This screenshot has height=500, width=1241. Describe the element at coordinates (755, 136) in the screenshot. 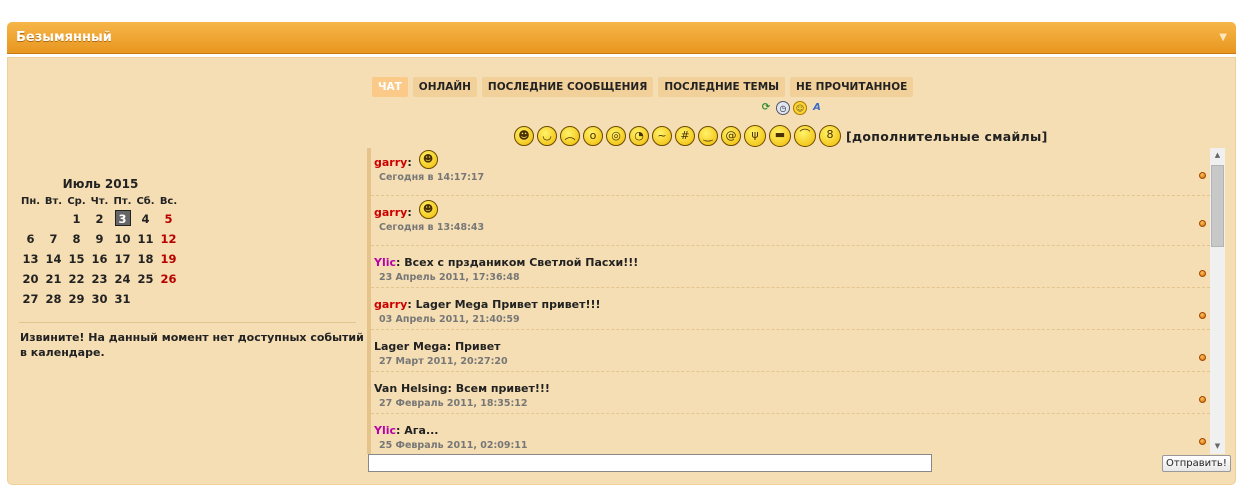

I see `devil-smiley-icon: ψ` at that location.